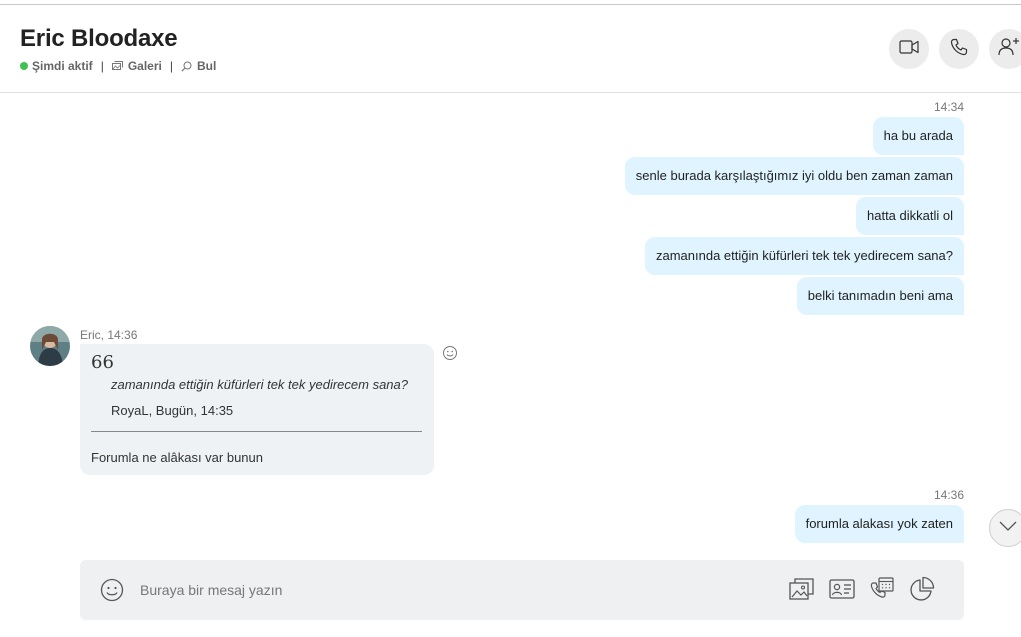  I want to click on incoming-message-meta: Eric, 14:36, so click(109, 335).